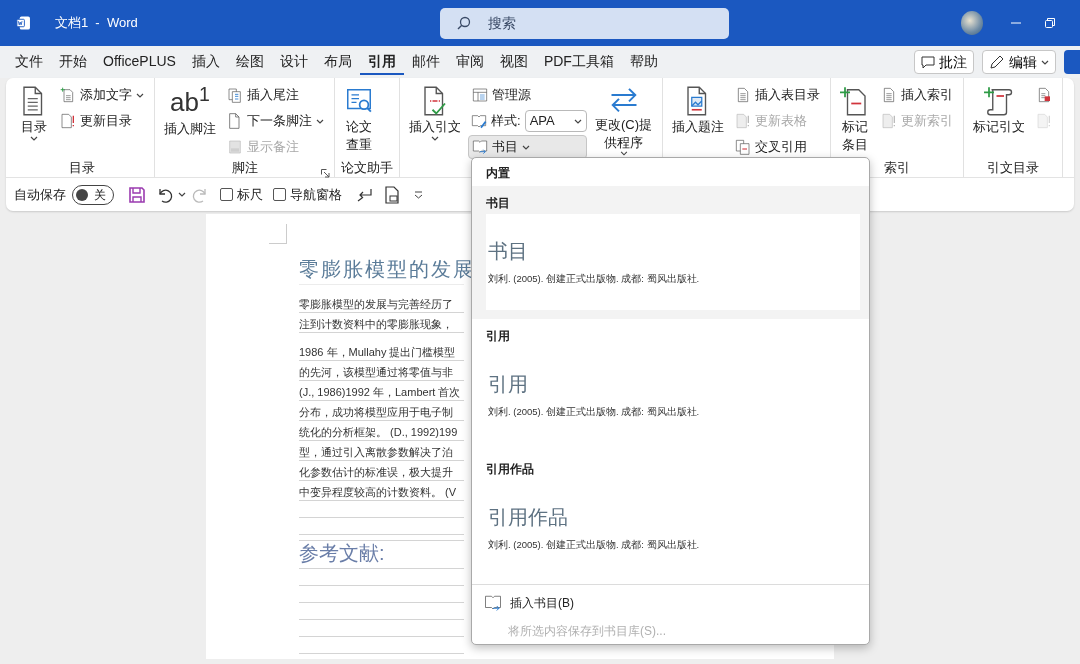  What do you see at coordinates (337, 62) in the screenshot?
I see `ribbon-tab: 布局` at bounding box center [337, 62].